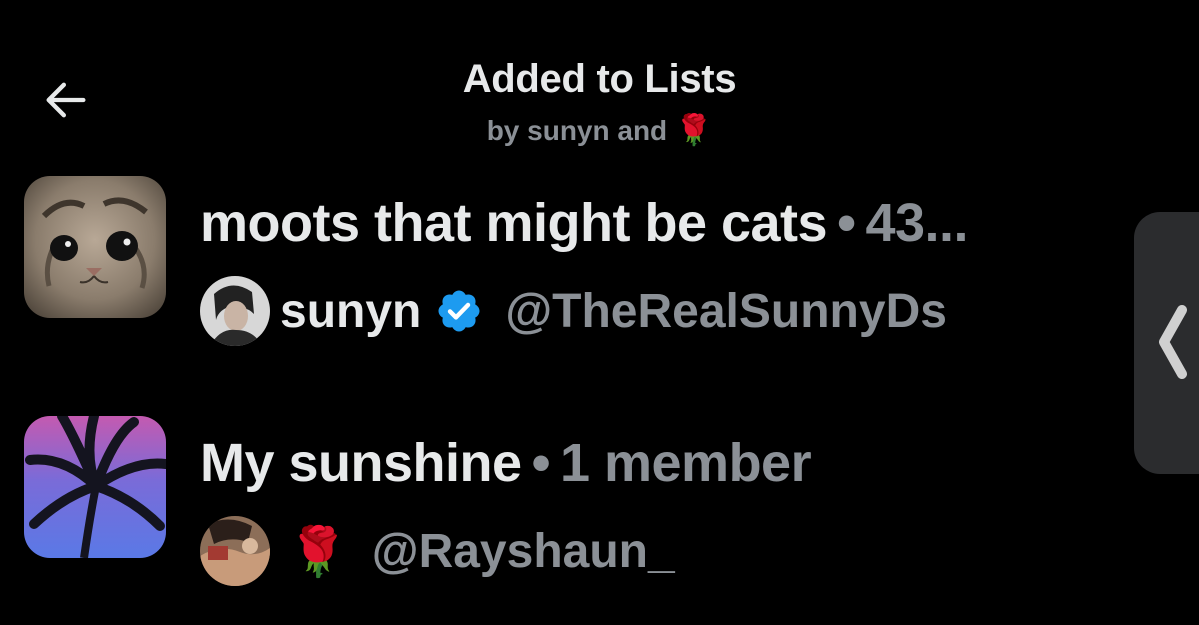  What do you see at coordinates (599, 102) in the screenshot?
I see `header-titles: Added to Lists by sunyn and 🌹` at bounding box center [599, 102].